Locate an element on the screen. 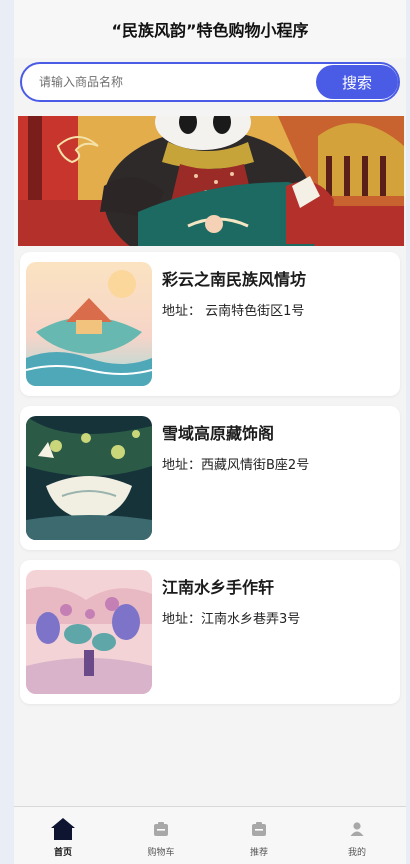  shop-address: 地址： 云南特色街区1号 is located at coordinates (233, 311).